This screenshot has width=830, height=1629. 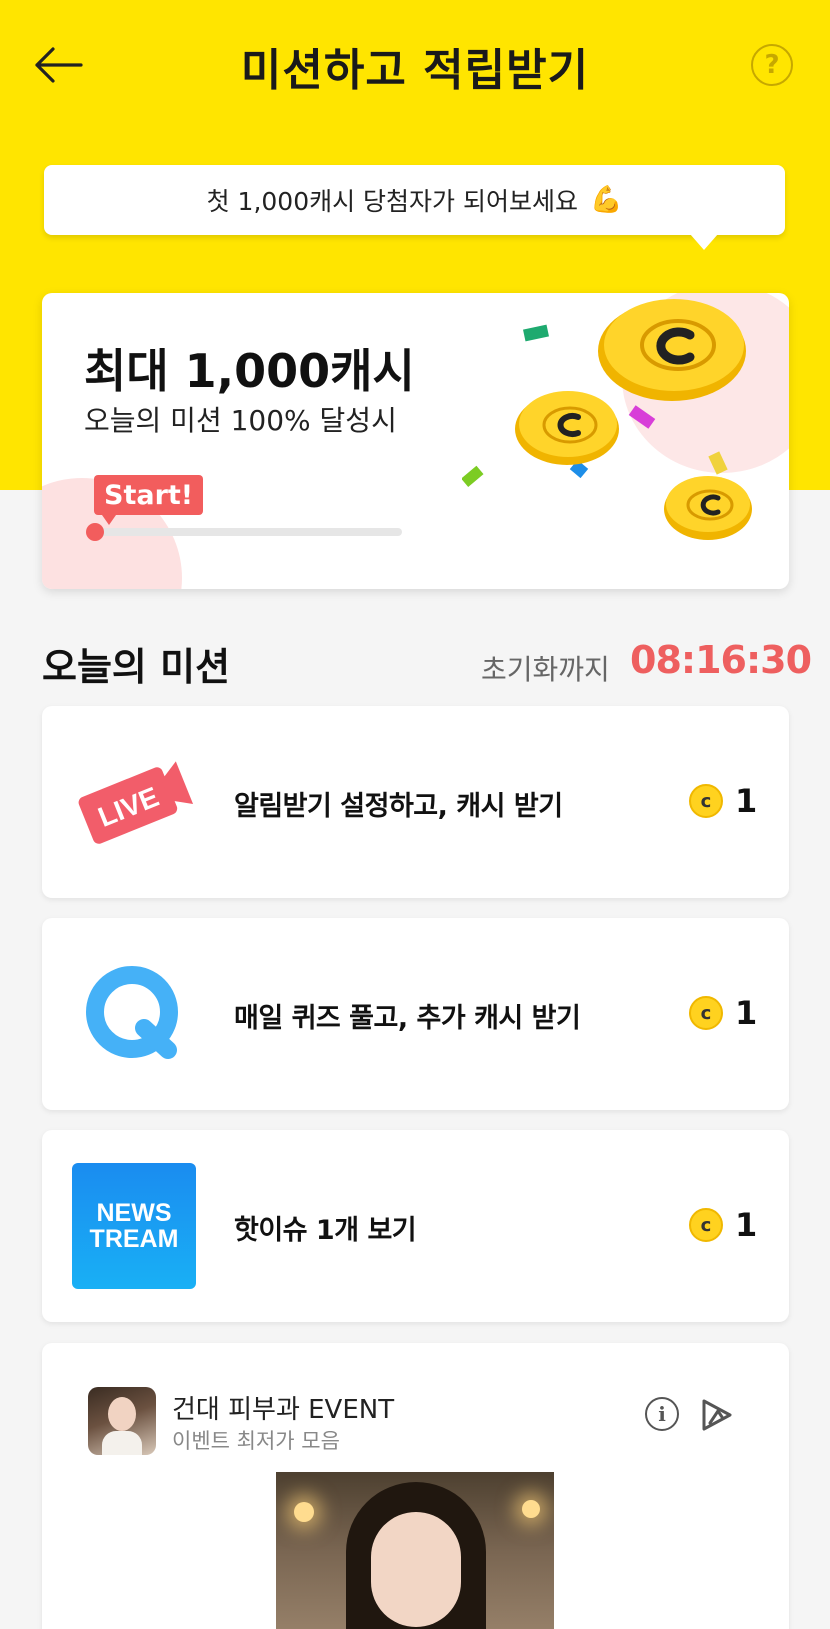 I want to click on mission-label: 매일 퀴즈 풀고, 추가 캐시 받기, so click(x=407, y=1018).